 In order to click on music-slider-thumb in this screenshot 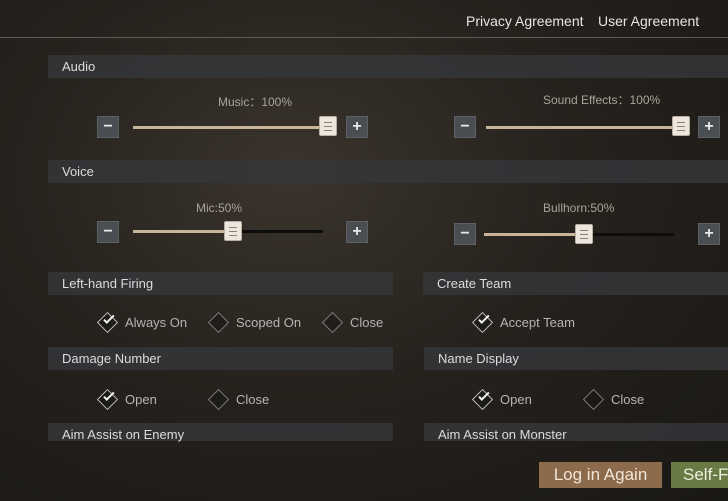, I will do `click(328, 126)`.